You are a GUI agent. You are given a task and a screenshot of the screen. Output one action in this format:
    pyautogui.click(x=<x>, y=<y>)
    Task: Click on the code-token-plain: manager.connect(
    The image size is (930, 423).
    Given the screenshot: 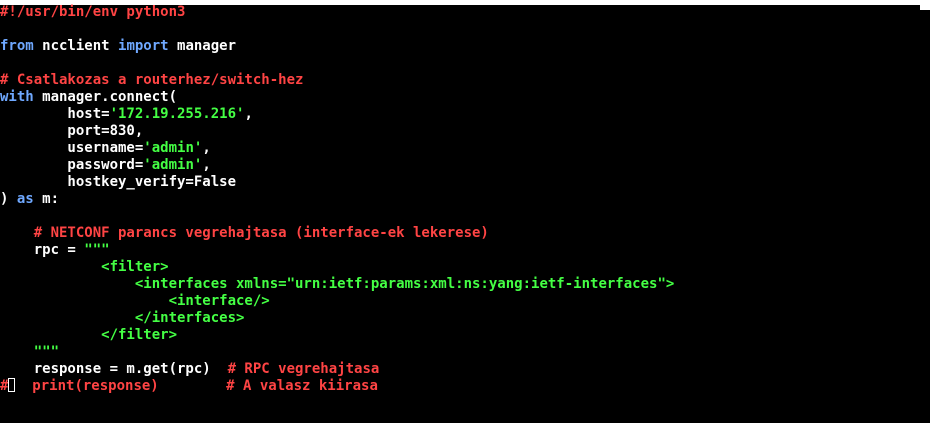 What is the action you would take?
    pyautogui.click(x=105, y=97)
    